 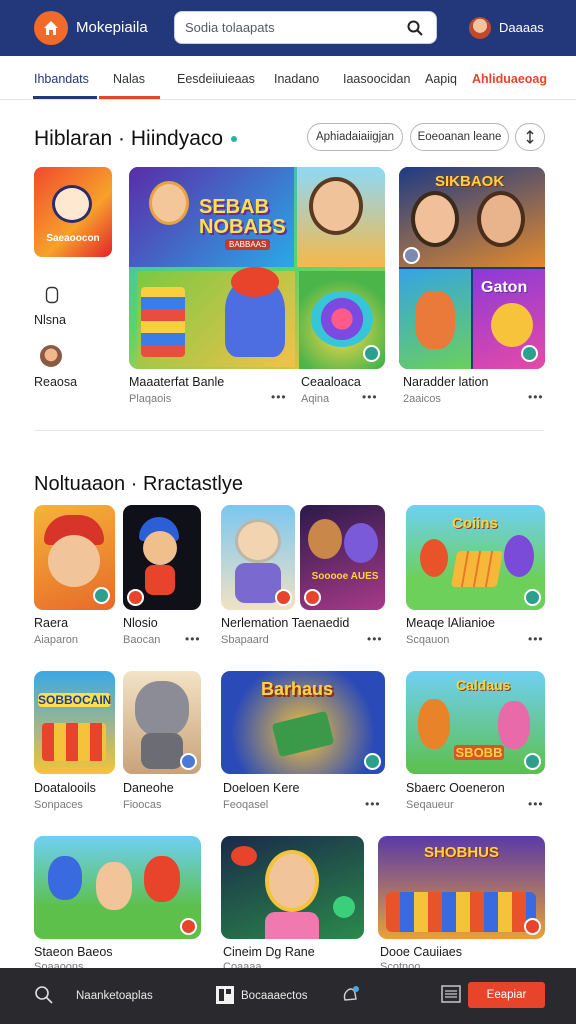 What do you see at coordinates (129, 97) in the screenshot?
I see `active-tab-indicator-secondary` at bounding box center [129, 97].